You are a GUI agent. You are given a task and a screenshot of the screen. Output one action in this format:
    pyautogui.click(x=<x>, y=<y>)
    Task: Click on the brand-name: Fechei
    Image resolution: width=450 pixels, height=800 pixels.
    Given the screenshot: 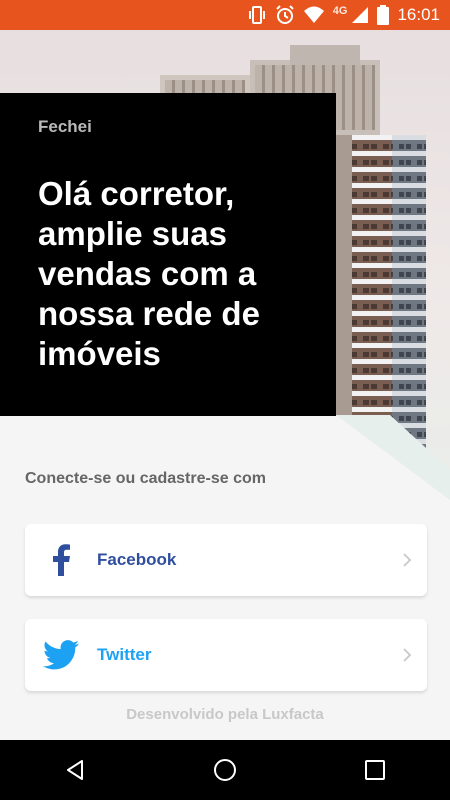 What is the action you would take?
    pyautogui.click(x=65, y=126)
    